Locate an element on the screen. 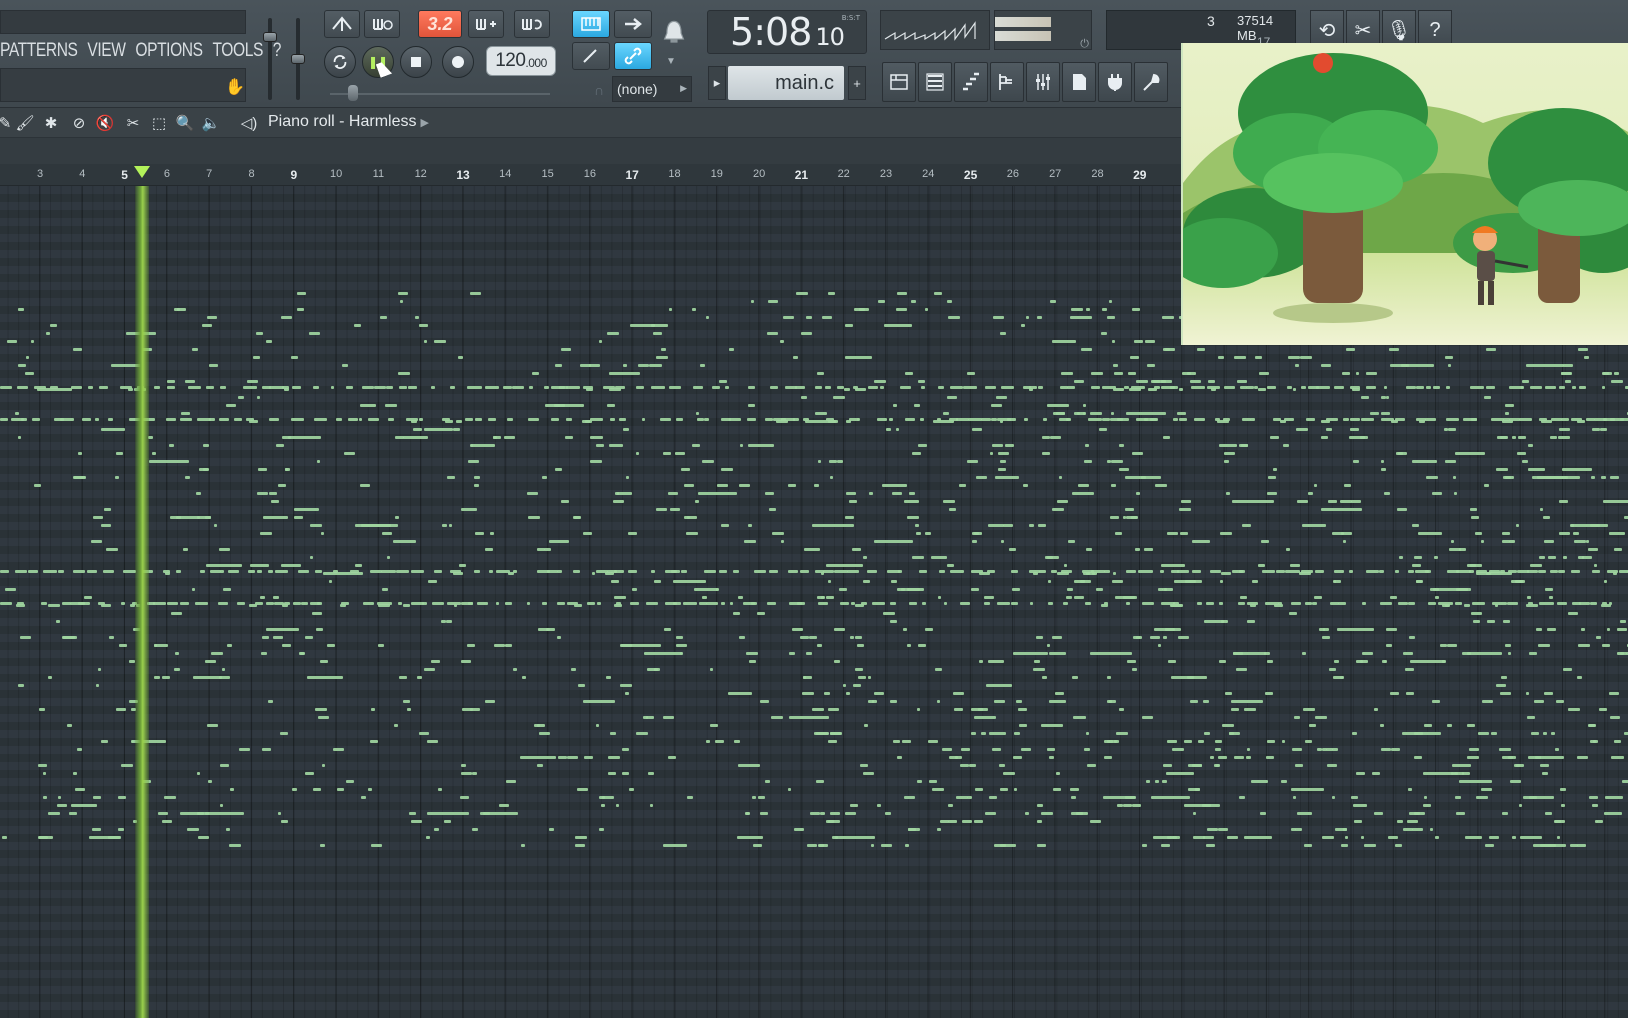  typing-keyboard-button is located at coordinates (591, 24).